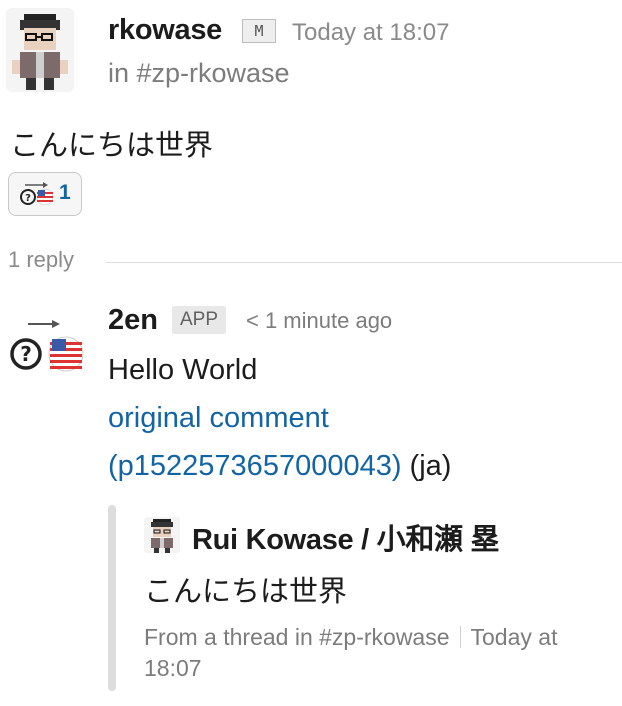  Describe the element at coordinates (370, 33) in the screenshot. I see `message-timestamp: Today at 18:07` at that location.